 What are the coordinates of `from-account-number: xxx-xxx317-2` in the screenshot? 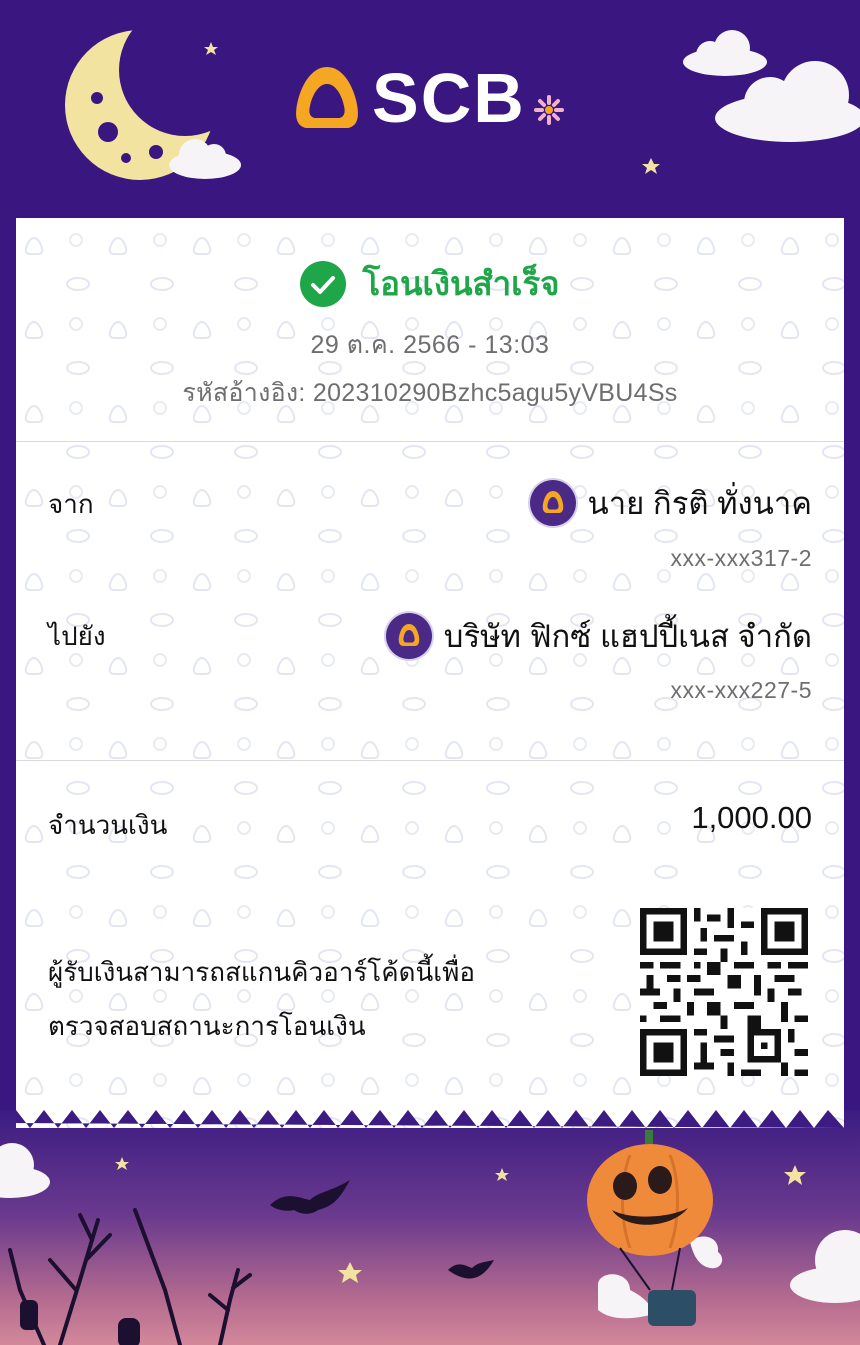 It's located at (741, 558).